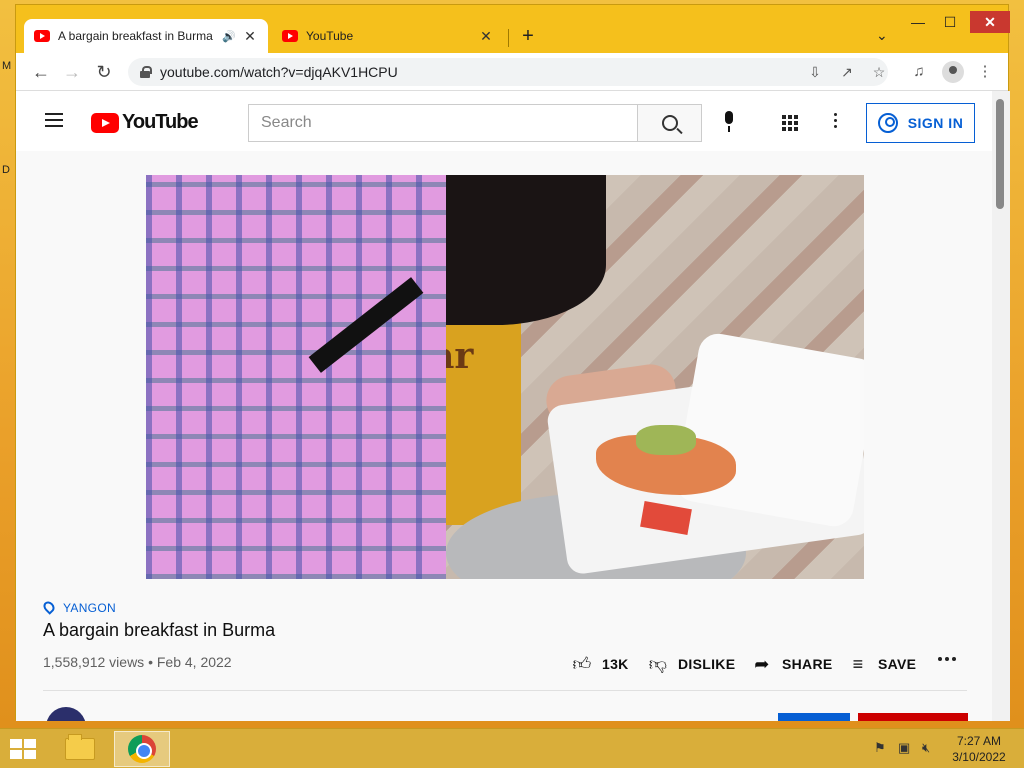  I want to click on dislike-button: 👎︎ DISLIKE, so click(691, 664).